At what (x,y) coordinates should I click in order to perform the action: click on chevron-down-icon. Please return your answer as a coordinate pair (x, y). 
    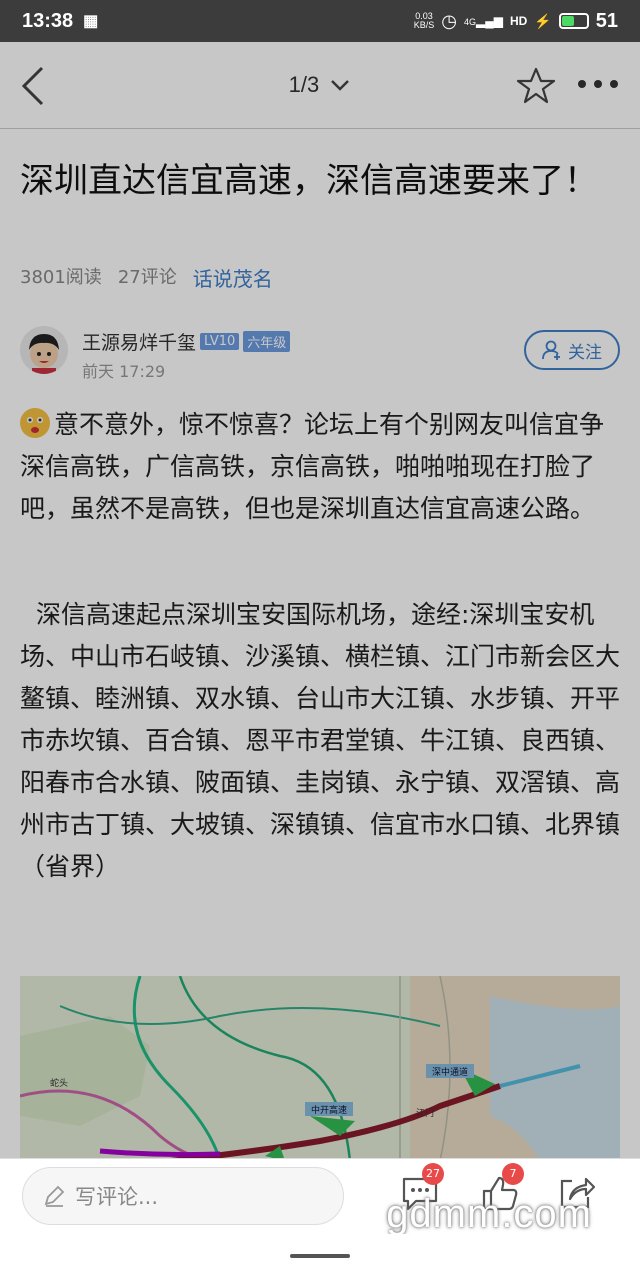
    Looking at the image, I should click on (340, 85).